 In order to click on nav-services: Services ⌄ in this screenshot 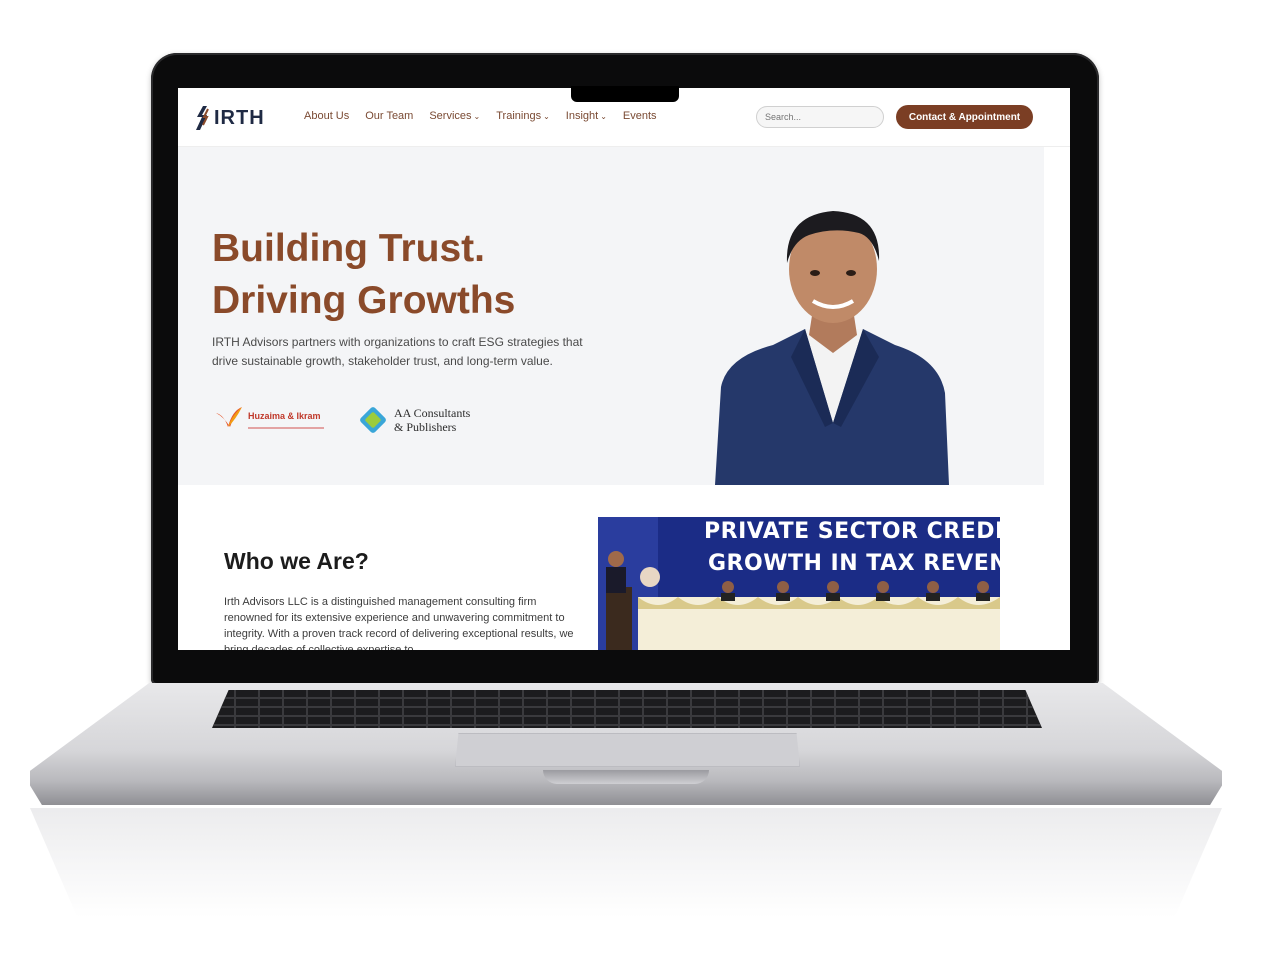, I will do `click(454, 116)`.